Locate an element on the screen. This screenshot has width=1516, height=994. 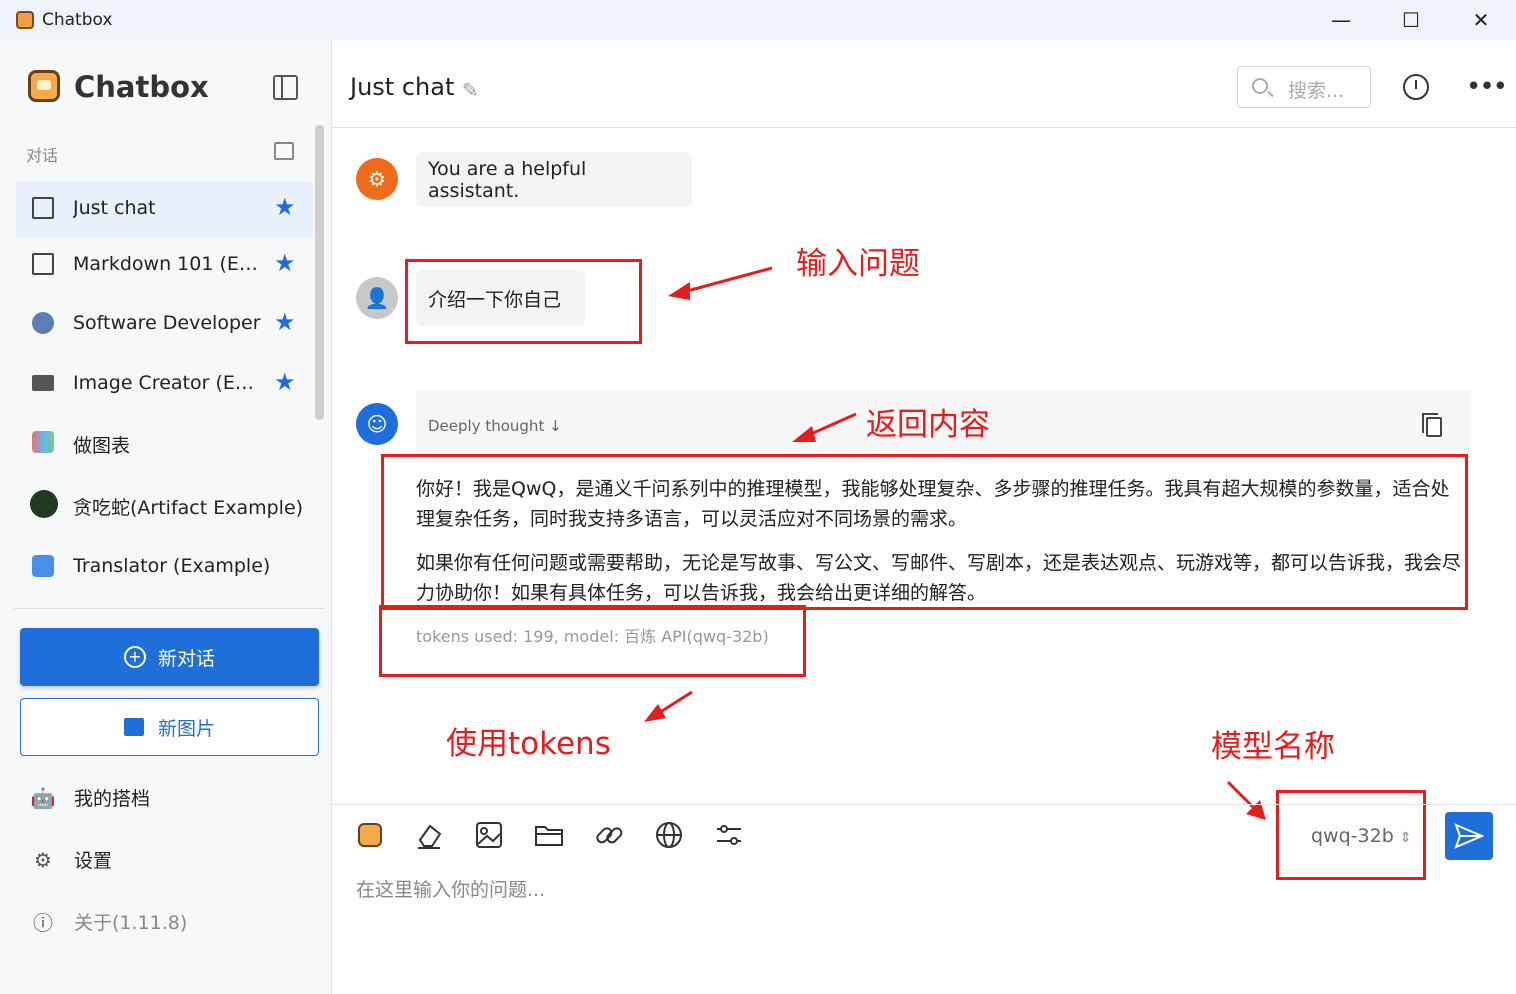
window-title: Chatbox is located at coordinates (77, 20).